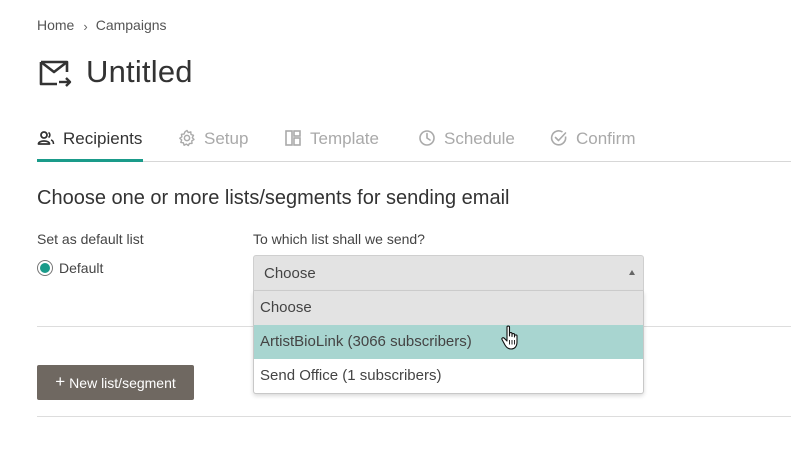 This screenshot has height=465, width=791. I want to click on layout-icon, so click(293, 138).